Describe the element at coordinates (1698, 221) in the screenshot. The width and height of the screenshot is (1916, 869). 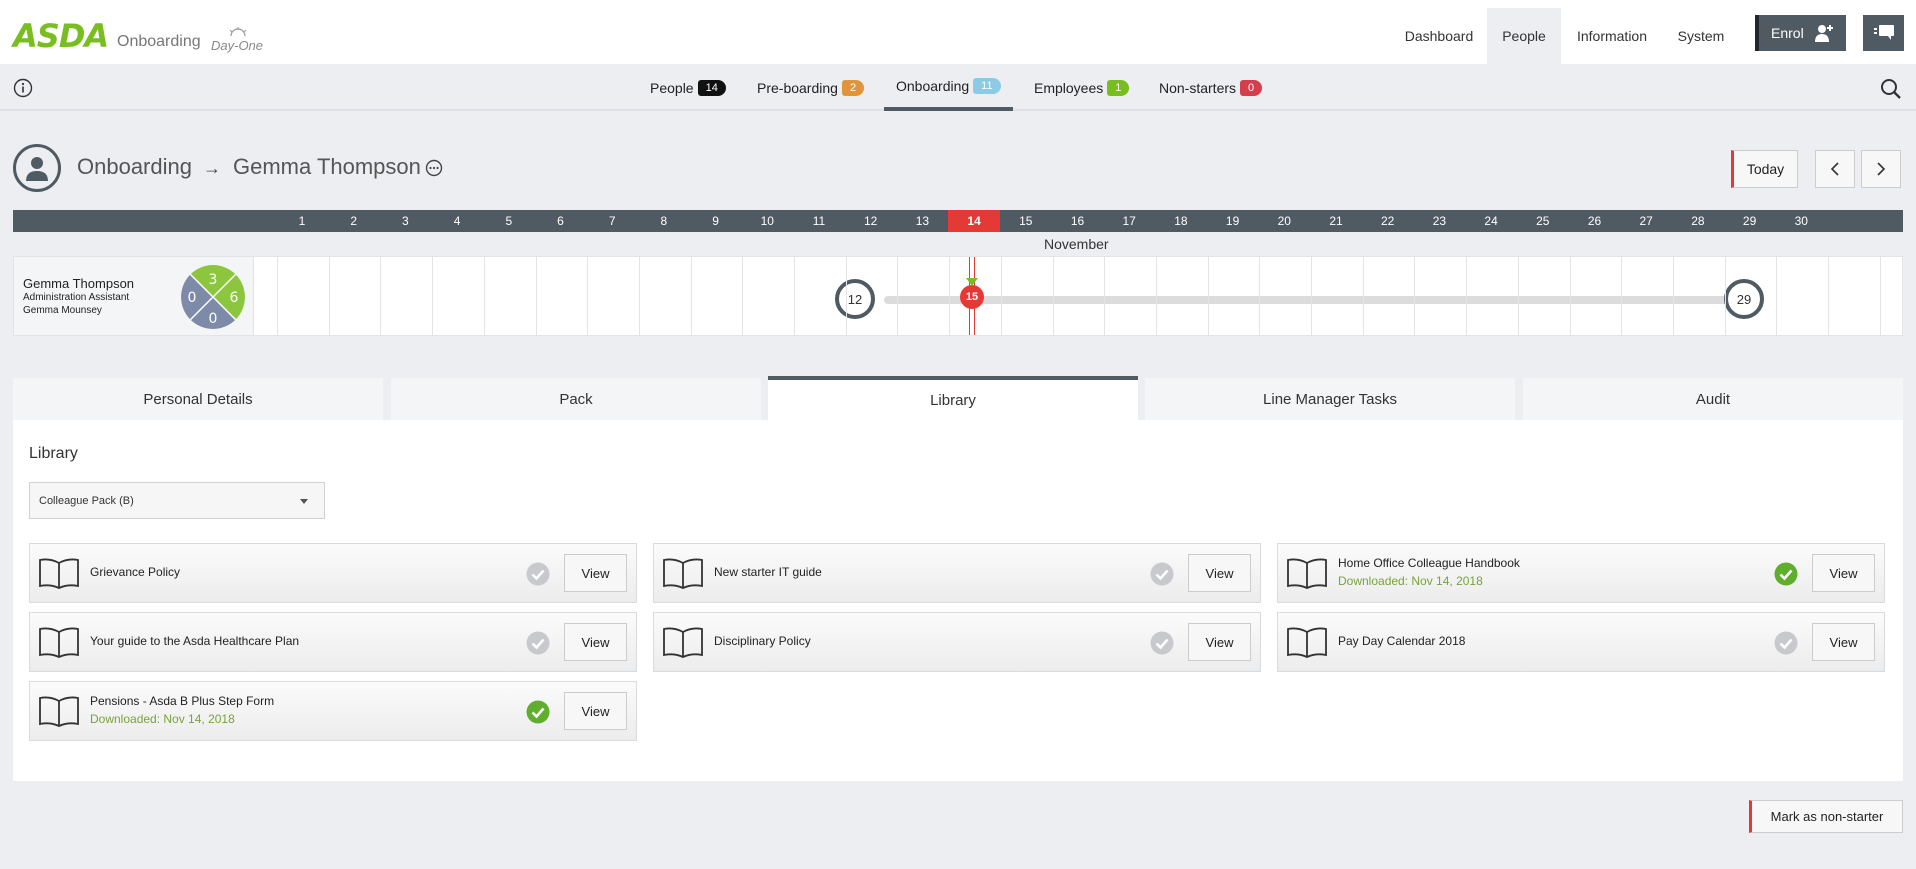
I see `timeline-day: 28` at that location.